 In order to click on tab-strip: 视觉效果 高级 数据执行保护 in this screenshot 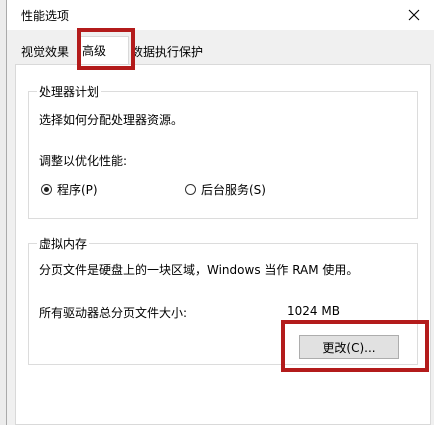, I will do `click(220, 51)`.